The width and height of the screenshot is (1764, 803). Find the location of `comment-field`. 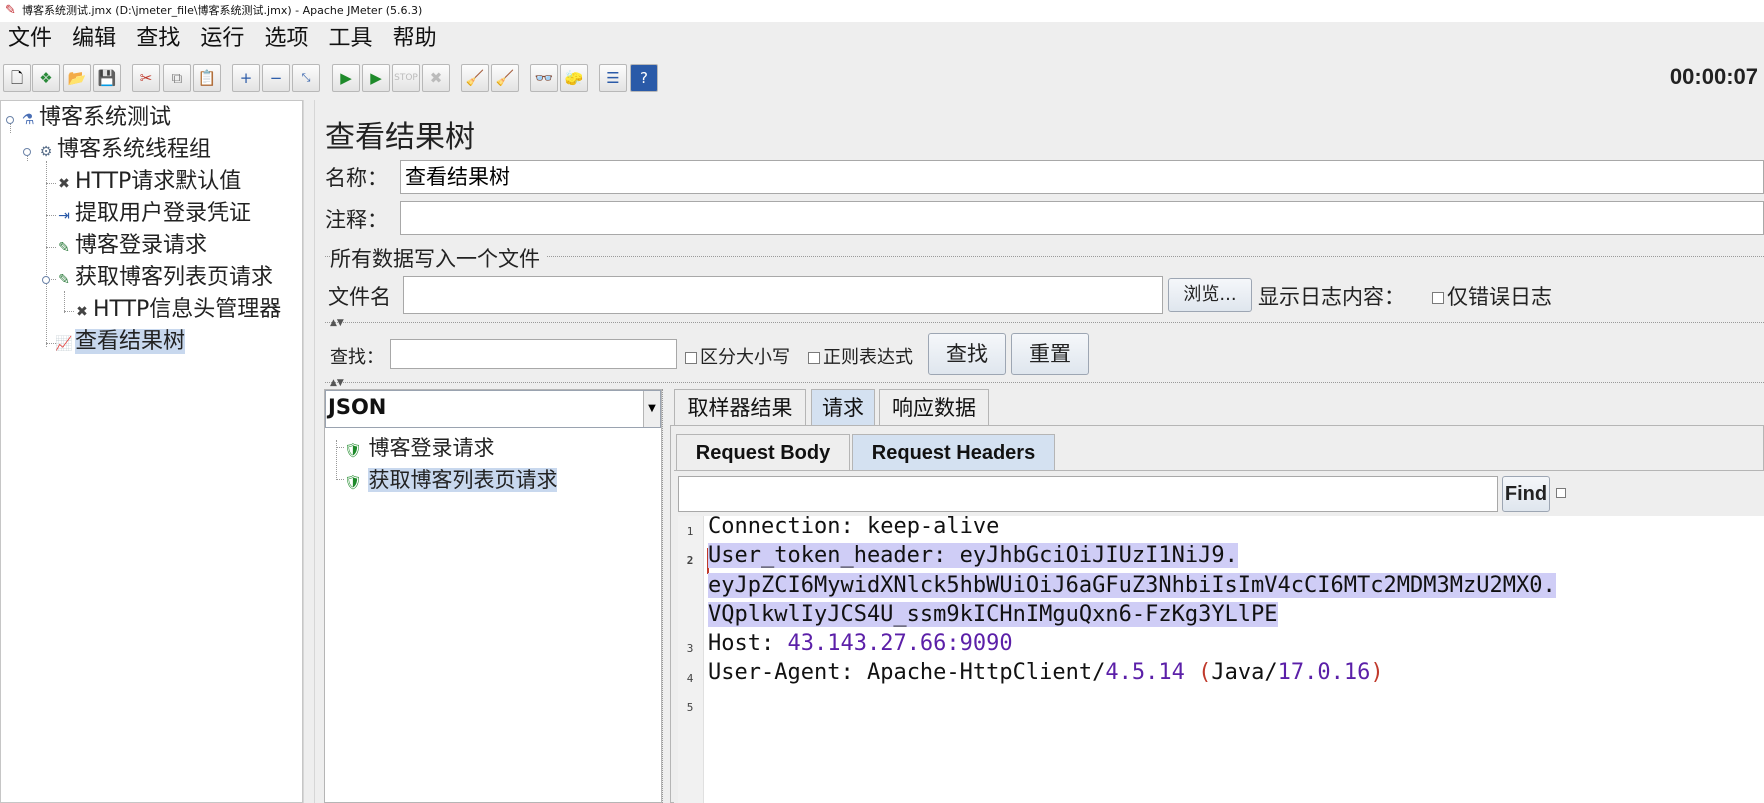

comment-field is located at coordinates (1082, 218).